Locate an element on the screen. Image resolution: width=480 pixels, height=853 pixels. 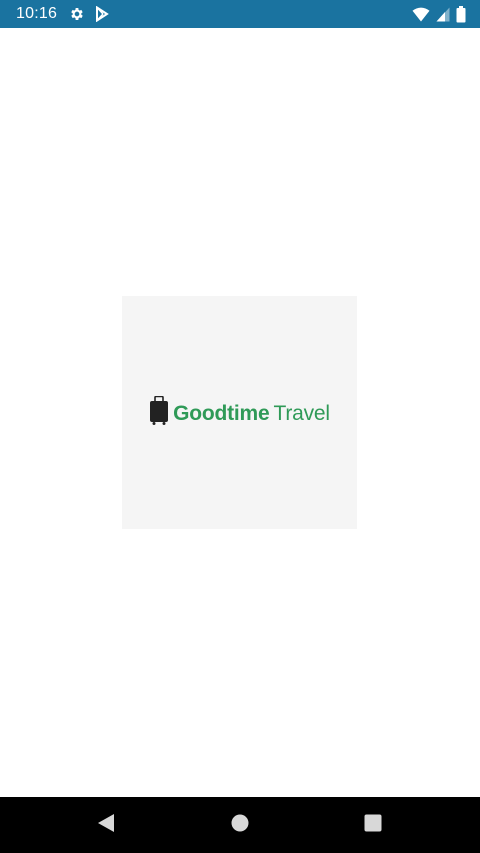
recents-icon is located at coordinates (373, 825).